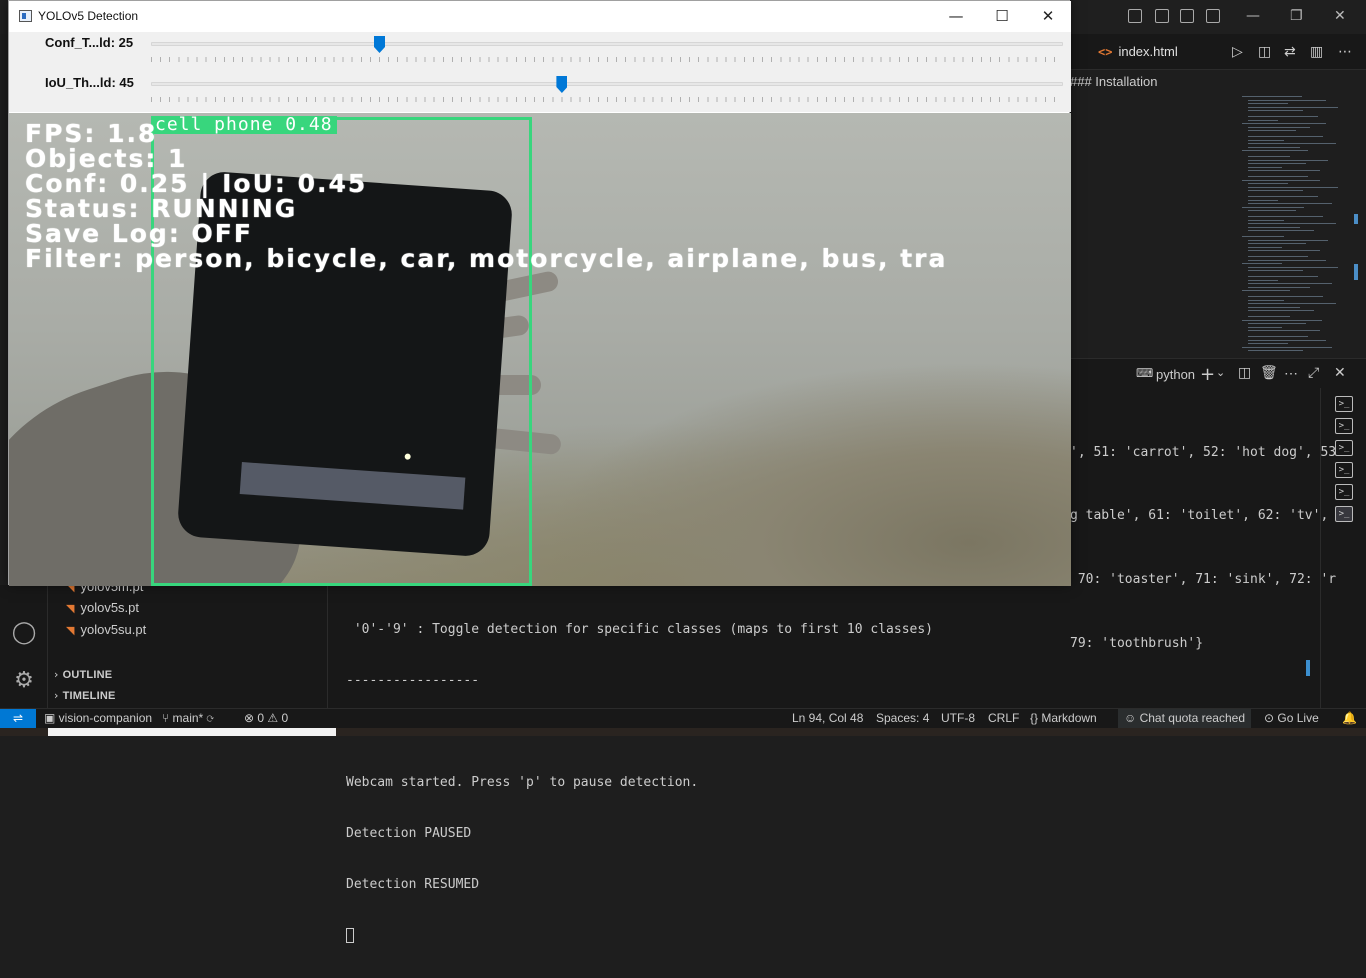 The height and width of the screenshot is (978, 1366). What do you see at coordinates (540, 92) in the screenshot?
I see `iou-threshold-trackbar: IoU_Th...ld: 45` at bounding box center [540, 92].